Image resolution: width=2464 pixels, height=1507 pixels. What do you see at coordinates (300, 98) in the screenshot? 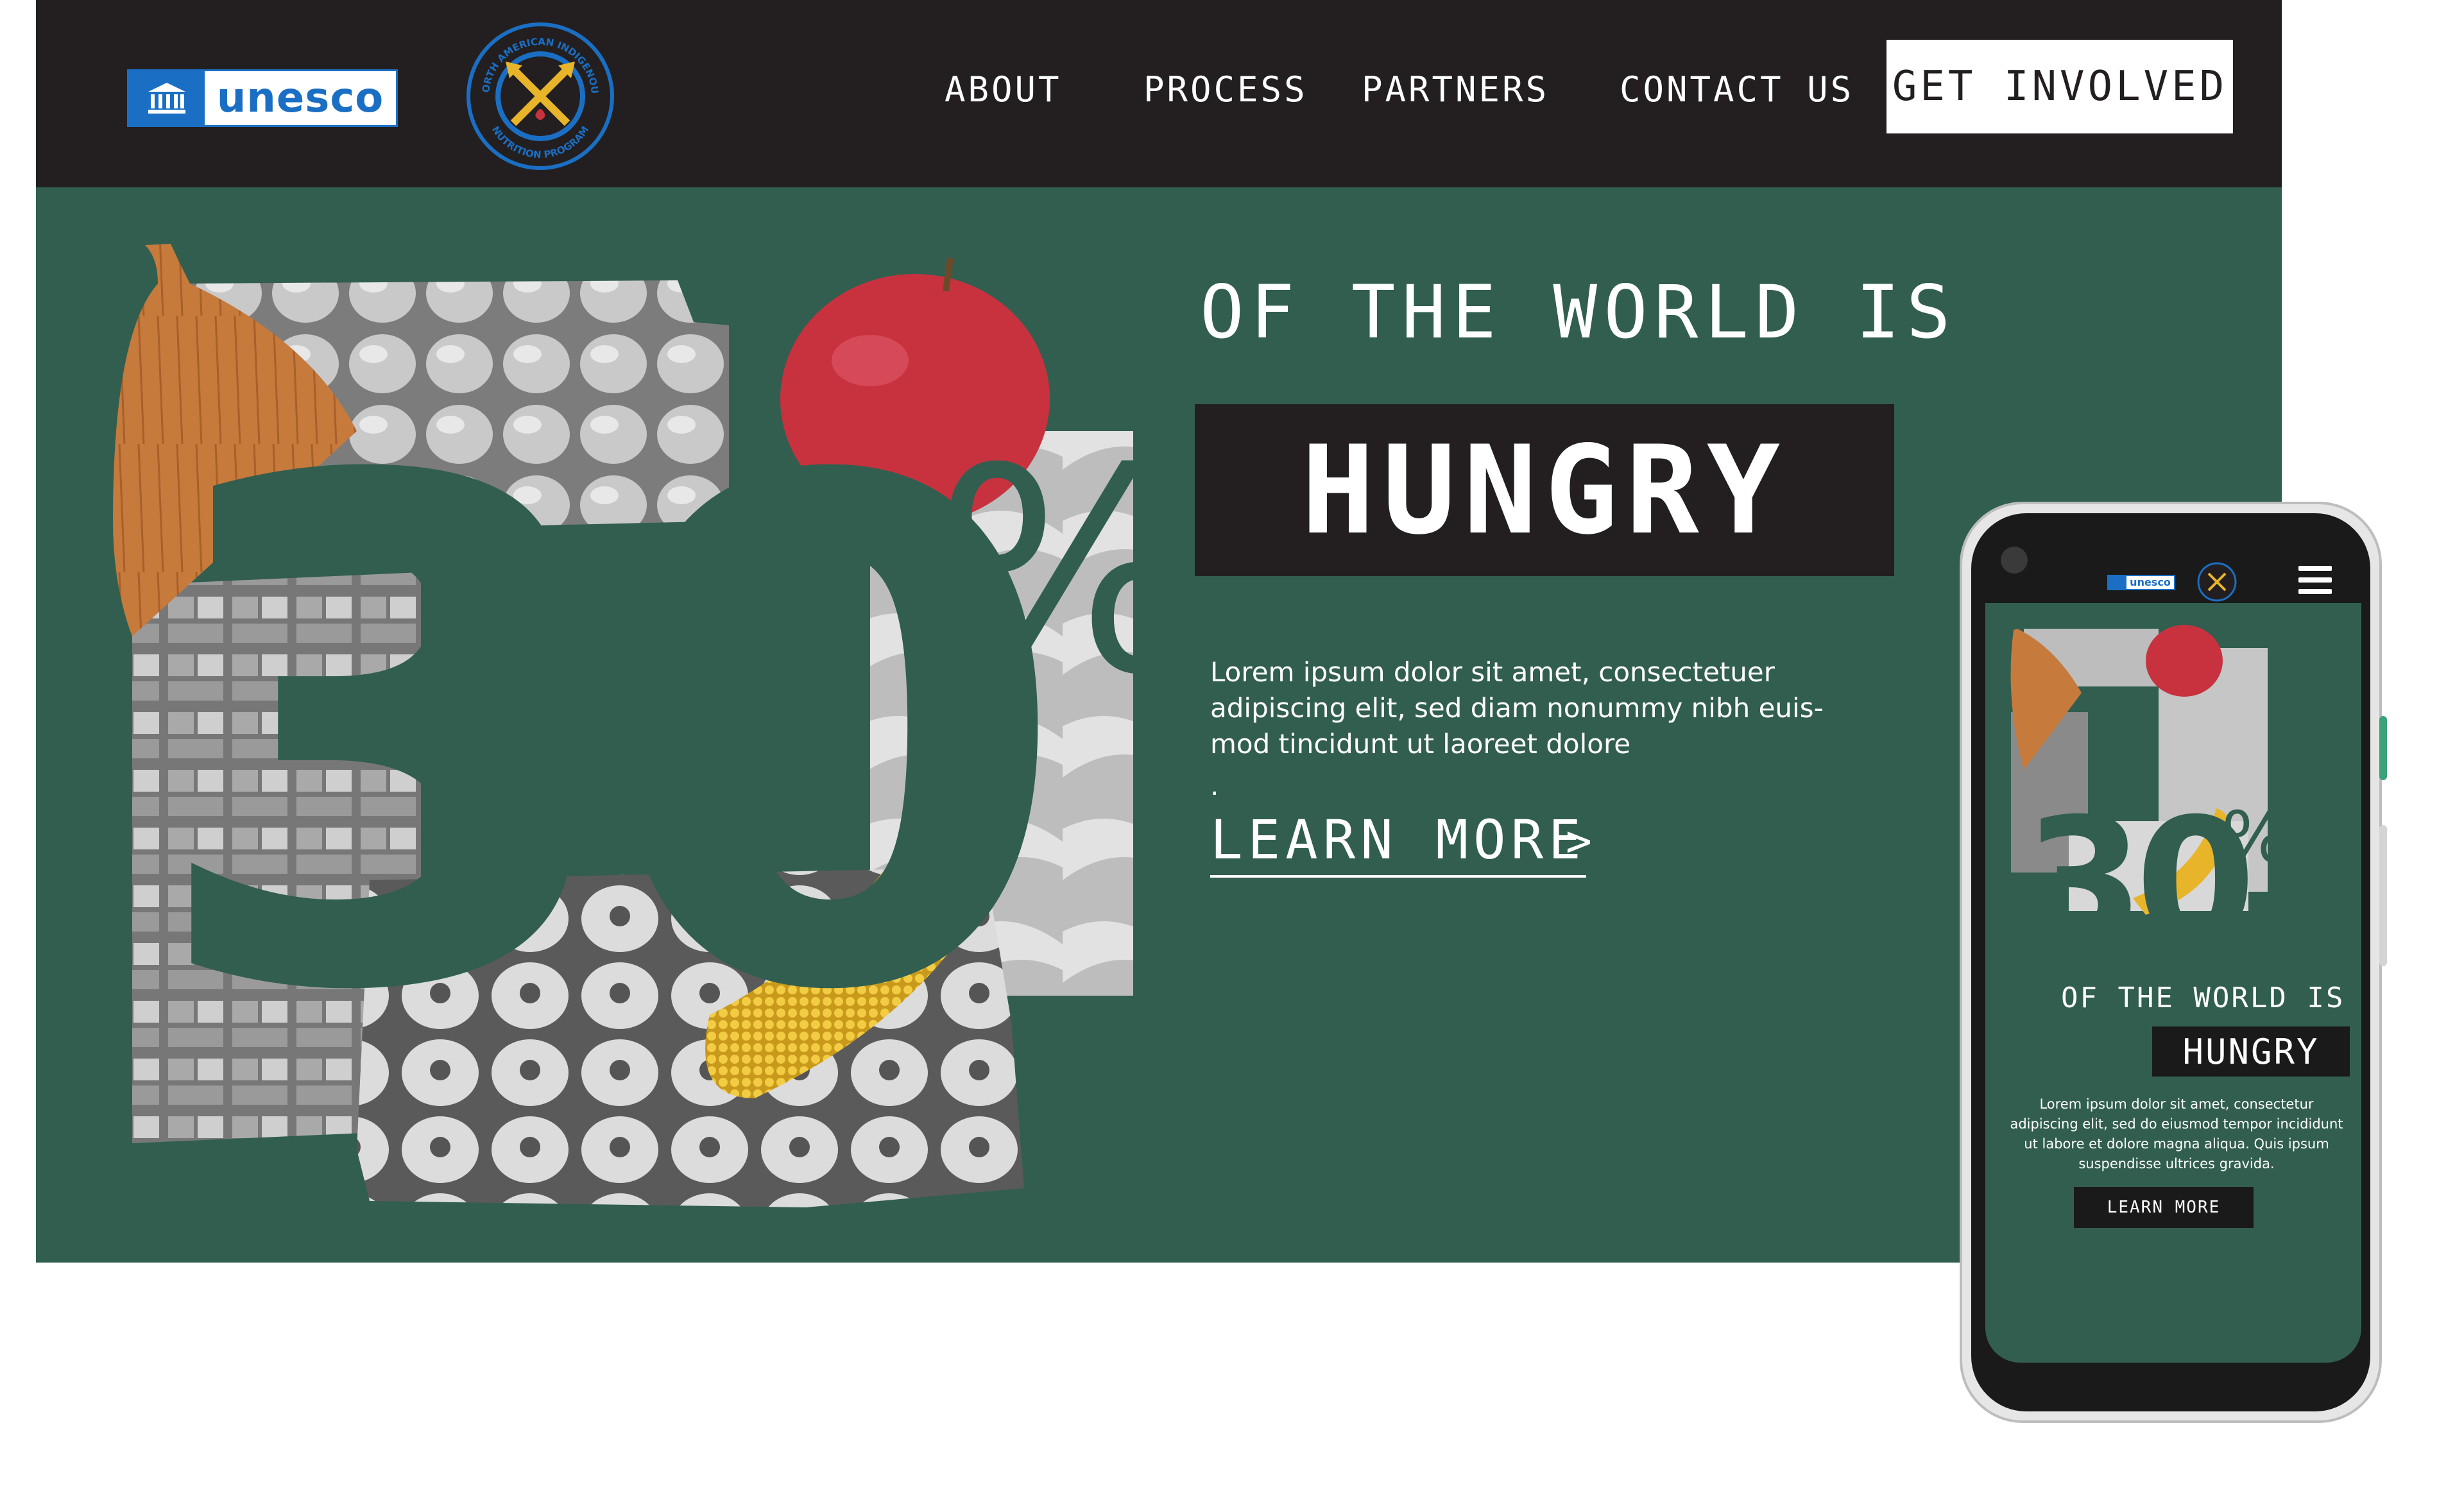
I see `unesco-wordmark: unesco` at bounding box center [300, 98].